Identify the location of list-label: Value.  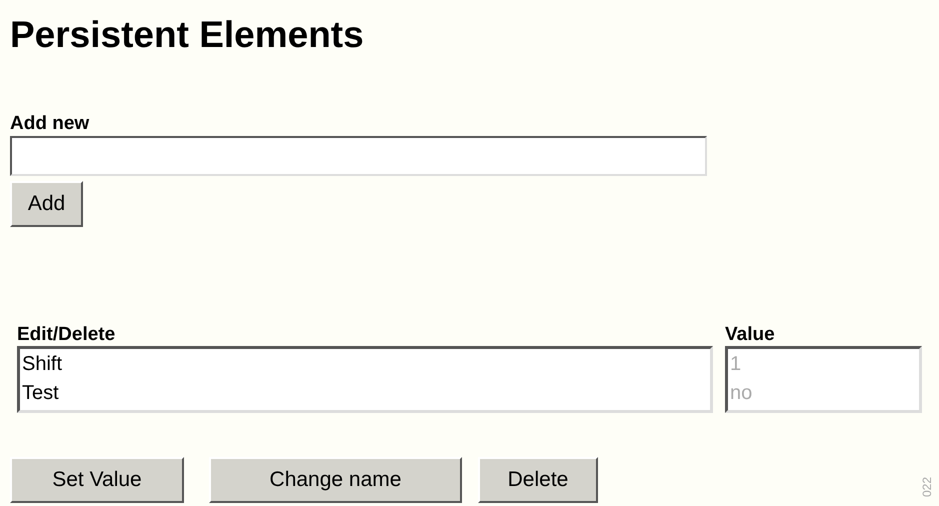
(750, 335).